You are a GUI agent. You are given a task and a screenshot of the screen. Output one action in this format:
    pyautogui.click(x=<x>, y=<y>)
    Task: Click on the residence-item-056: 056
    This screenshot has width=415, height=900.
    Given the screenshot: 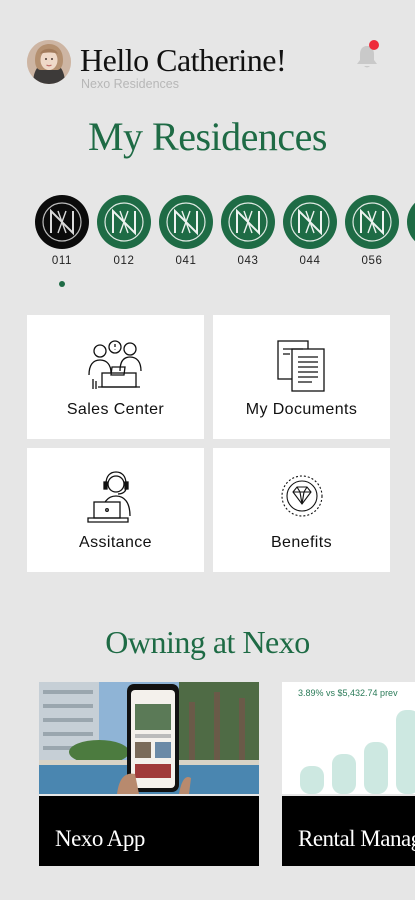 What is the action you would take?
    pyautogui.click(x=372, y=231)
    